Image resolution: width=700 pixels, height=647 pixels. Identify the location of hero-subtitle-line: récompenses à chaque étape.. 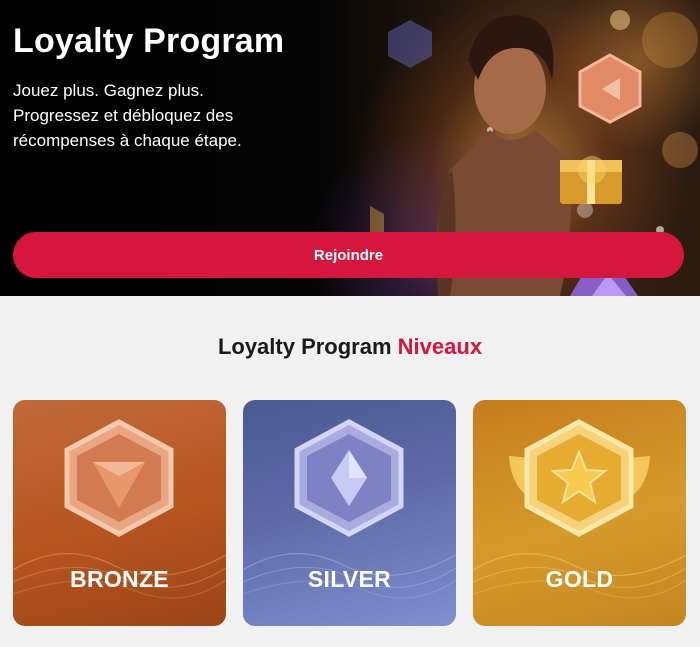
(127, 140).